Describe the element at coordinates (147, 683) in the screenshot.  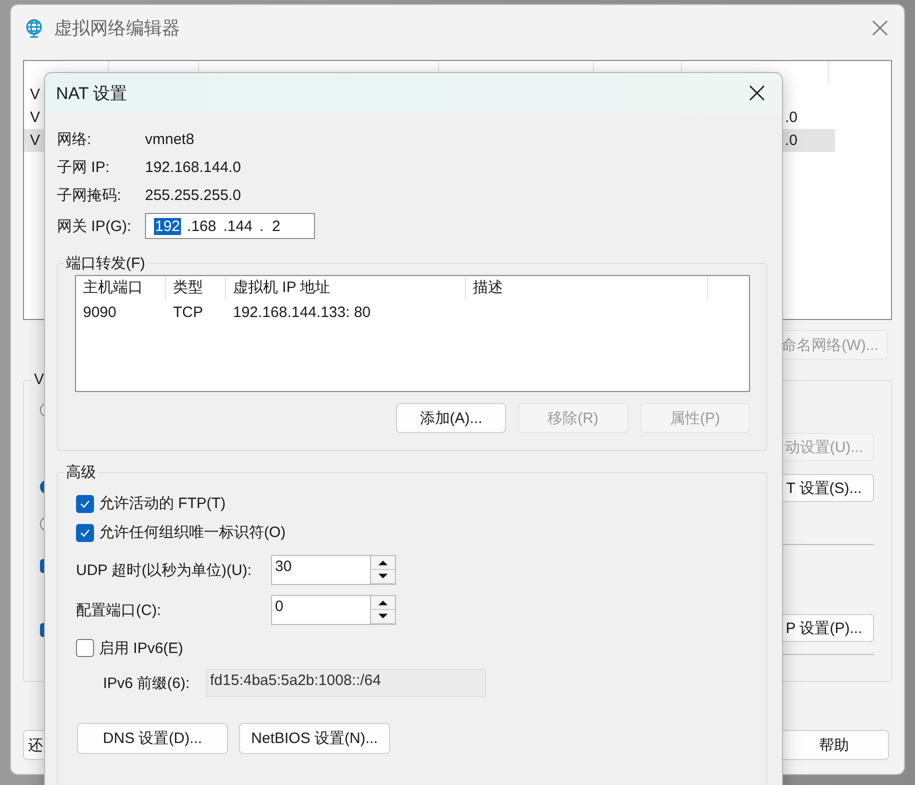
I see `field-label: IPv6 前缀(6):` at that location.